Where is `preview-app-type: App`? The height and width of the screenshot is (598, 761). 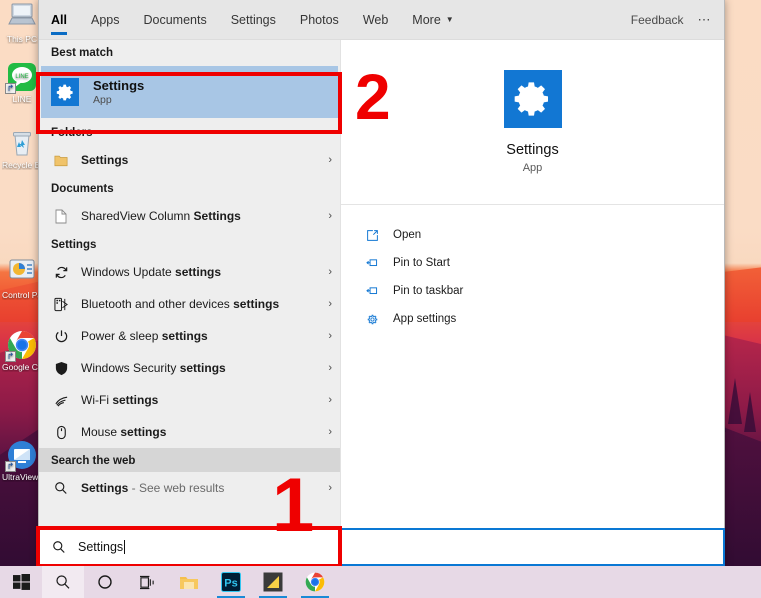 preview-app-type: App is located at coordinates (532, 168).